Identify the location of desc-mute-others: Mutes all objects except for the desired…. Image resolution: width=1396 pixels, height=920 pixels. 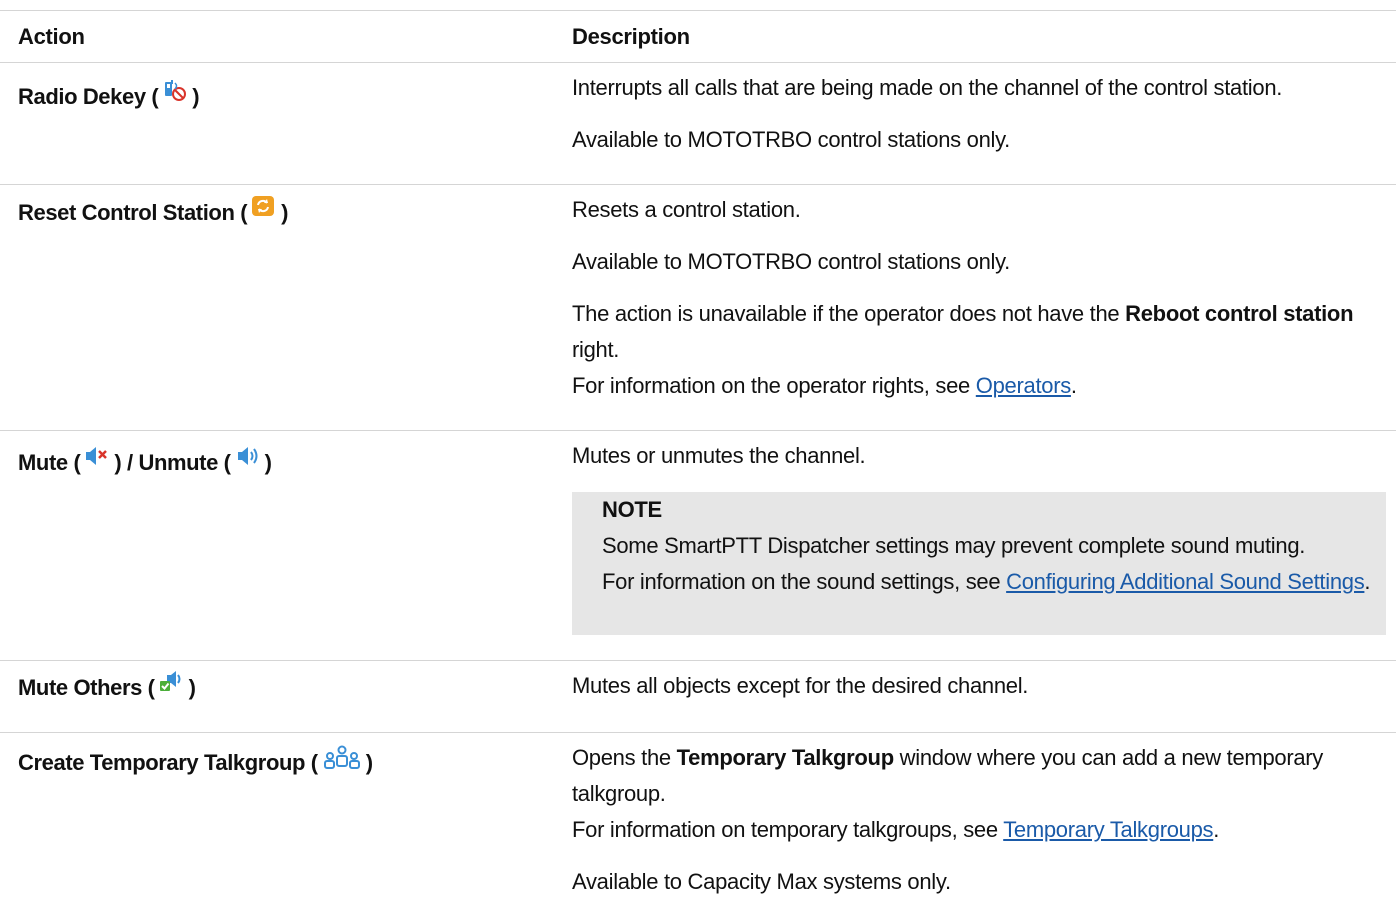
(800, 685).